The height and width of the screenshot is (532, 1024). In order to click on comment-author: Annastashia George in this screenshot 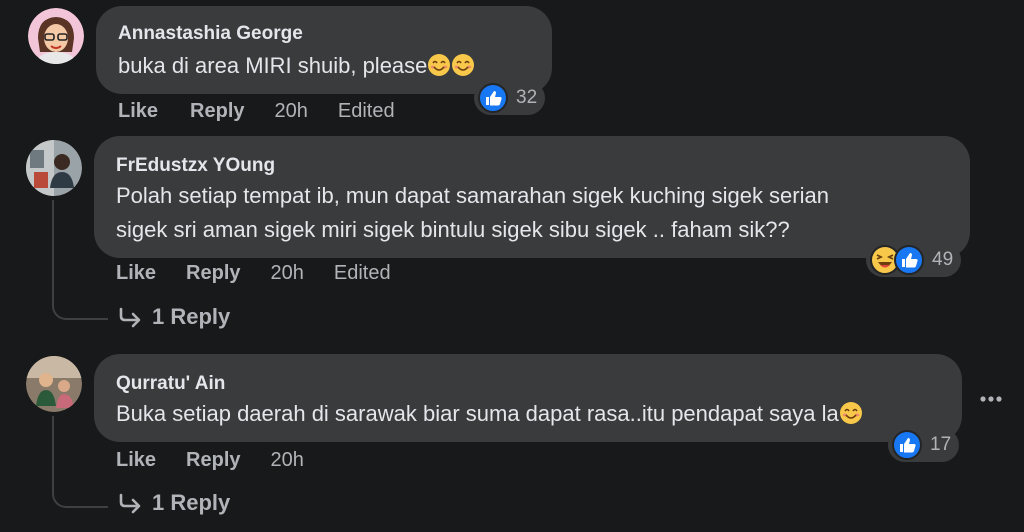, I will do `click(210, 34)`.